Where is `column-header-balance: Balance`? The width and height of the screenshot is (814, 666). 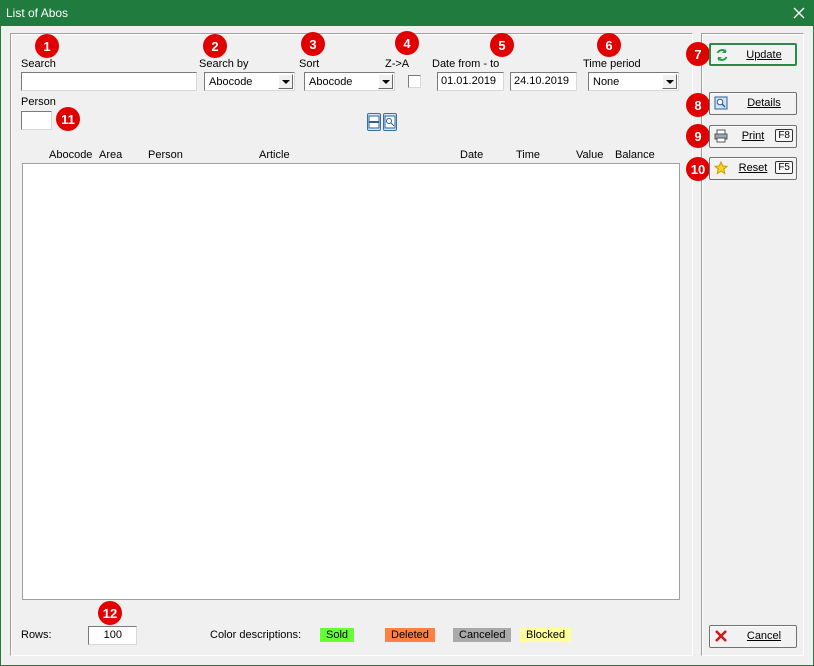
column-header-balance: Balance is located at coordinates (635, 155).